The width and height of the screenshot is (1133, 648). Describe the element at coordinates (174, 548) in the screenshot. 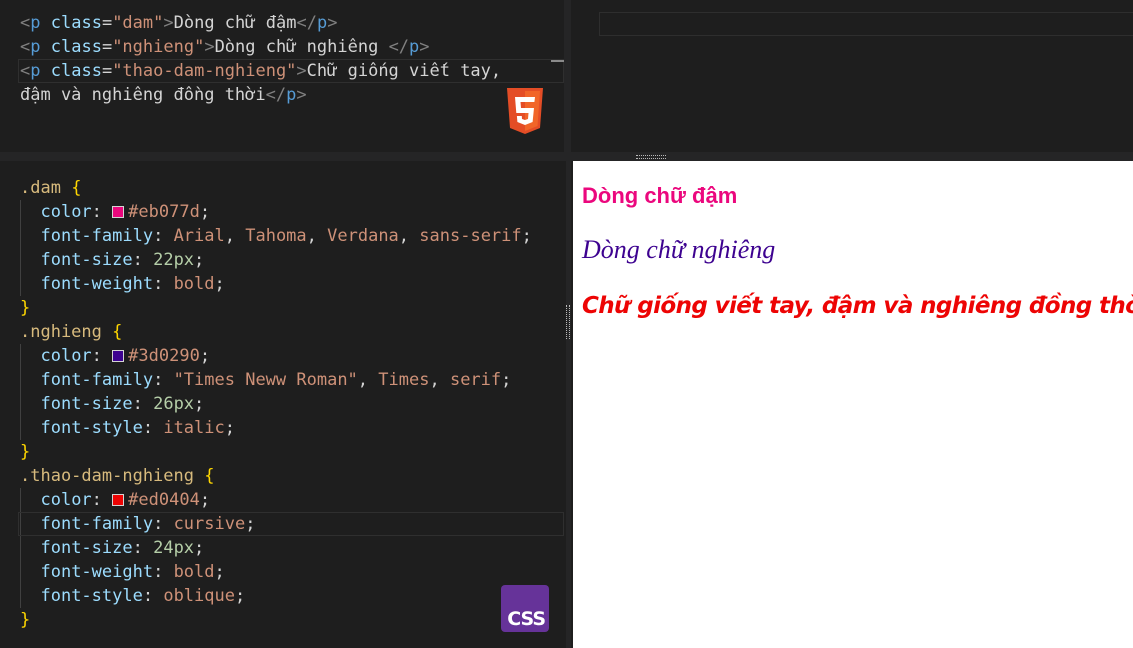

I see `code-token: 24px` at that location.